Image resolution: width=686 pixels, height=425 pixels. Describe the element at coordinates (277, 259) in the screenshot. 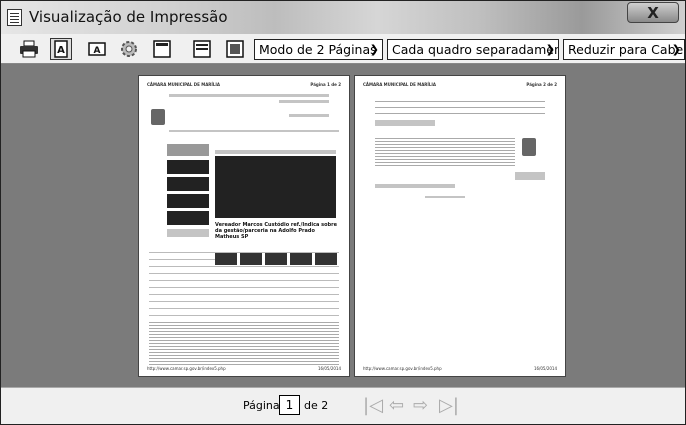

I see `photo-strip` at that location.